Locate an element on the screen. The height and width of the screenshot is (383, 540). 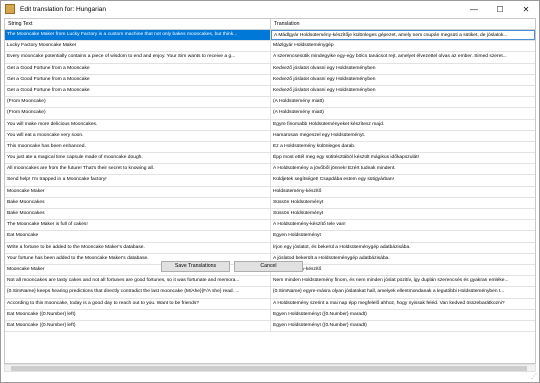
string-text-cell: Mooncake Maker is located at coordinates (138, 191).